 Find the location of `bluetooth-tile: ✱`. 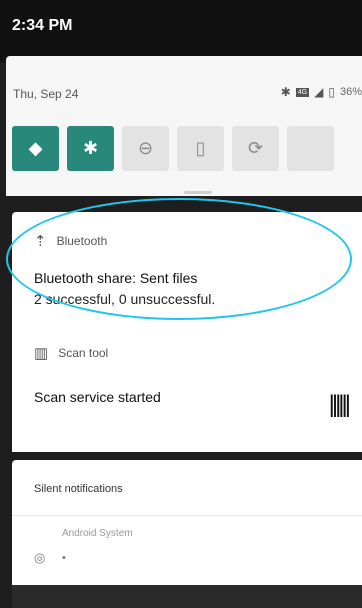

bluetooth-tile: ✱ is located at coordinates (90, 148).